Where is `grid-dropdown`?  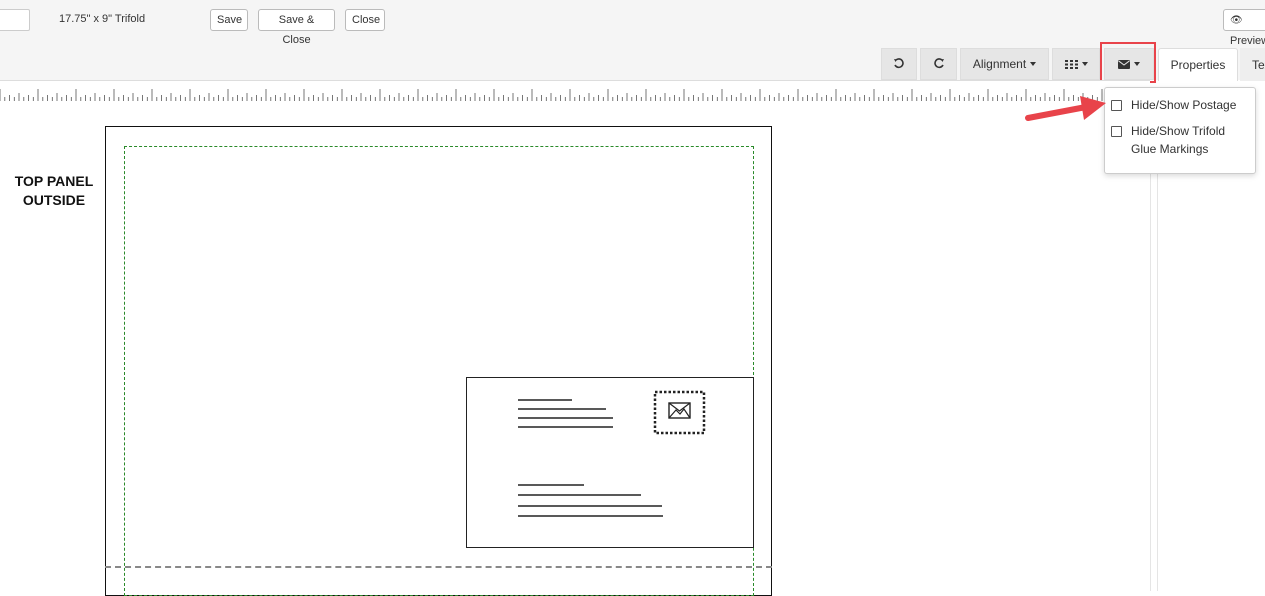 grid-dropdown is located at coordinates (1076, 64).